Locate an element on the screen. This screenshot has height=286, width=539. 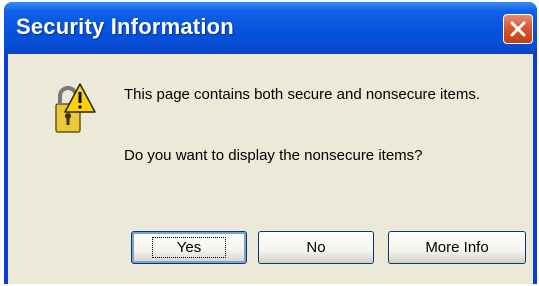
dialog-title: Security Information is located at coordinates (125, 26).